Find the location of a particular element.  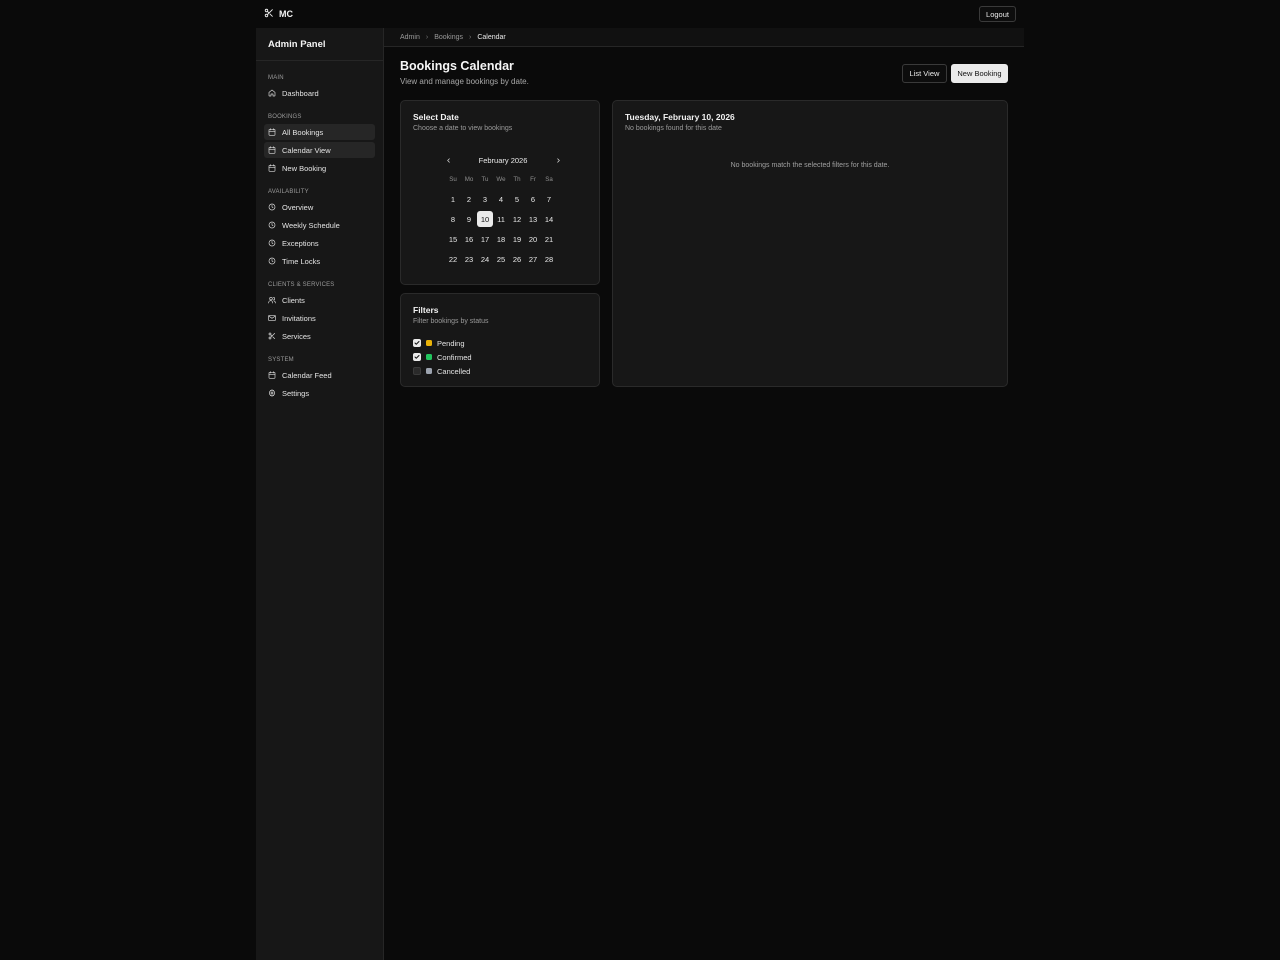

calendar-day: 25 is located at coordinates (501, 259).